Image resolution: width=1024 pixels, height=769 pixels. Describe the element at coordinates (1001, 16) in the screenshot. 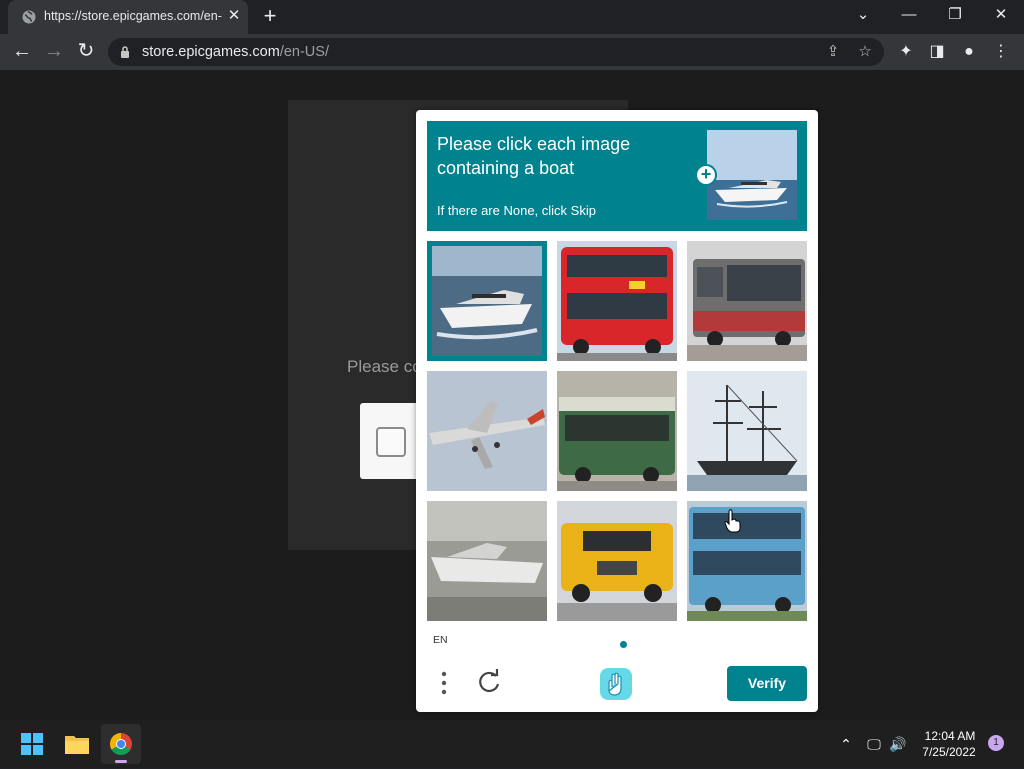

I see `window-close-icon: ✕` at that location.